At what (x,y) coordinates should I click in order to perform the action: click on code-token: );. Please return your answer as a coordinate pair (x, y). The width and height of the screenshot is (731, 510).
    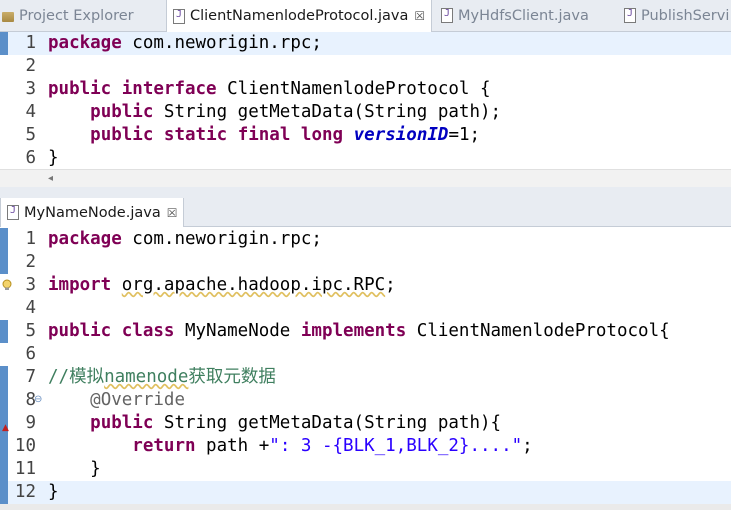
    Looking at the image, I should click on (491, 112).